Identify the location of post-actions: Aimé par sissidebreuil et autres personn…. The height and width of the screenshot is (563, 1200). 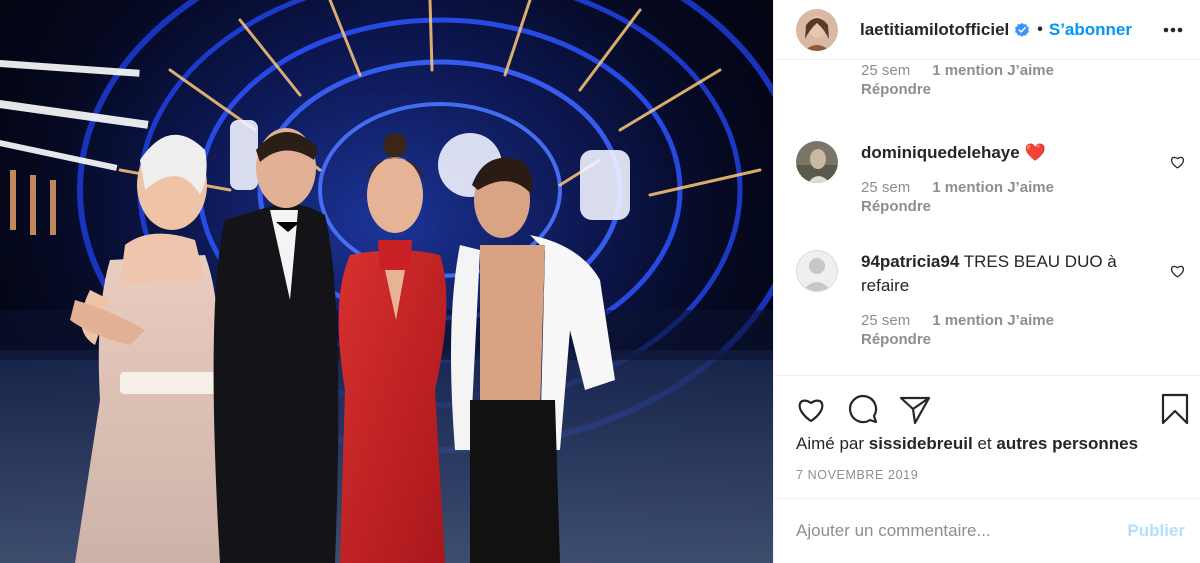
(987, 436).